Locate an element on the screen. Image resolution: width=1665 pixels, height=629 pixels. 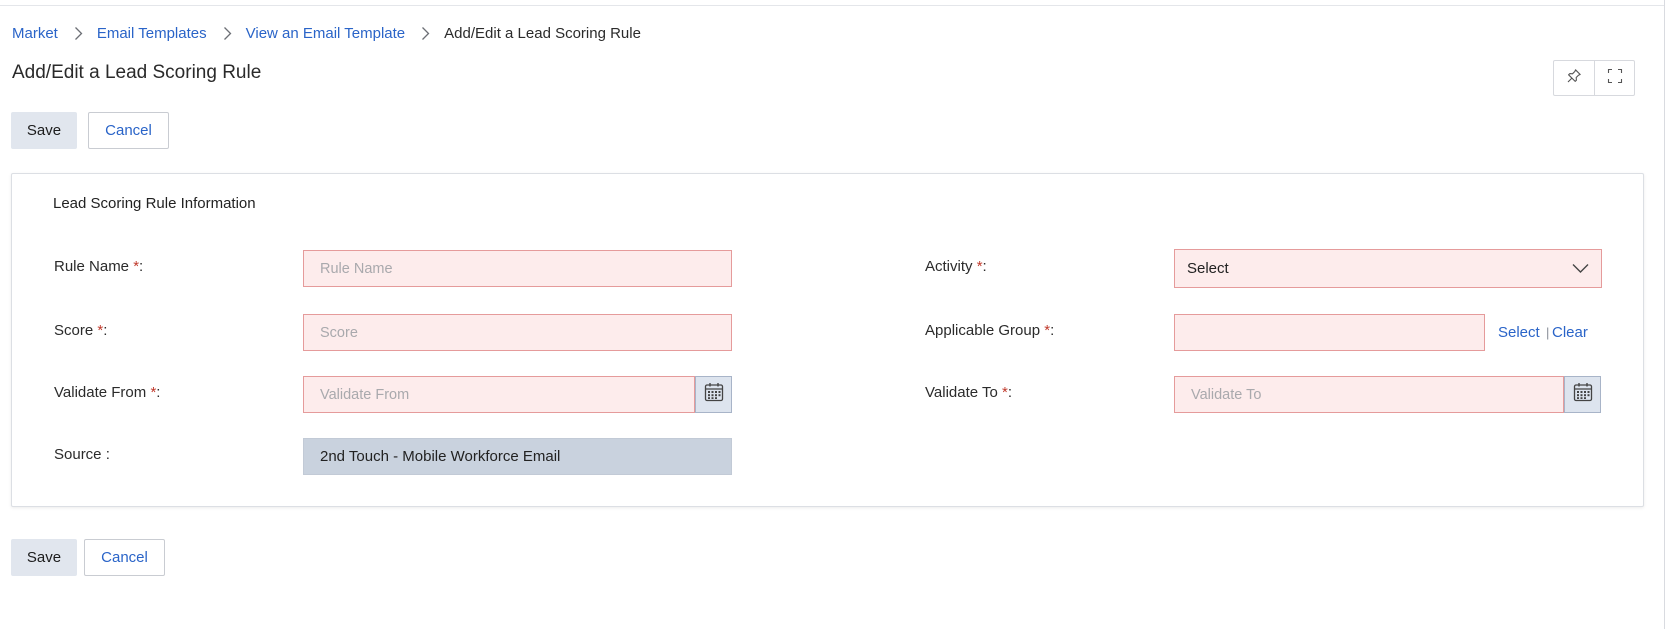
applicable-group-label: Applicable Group *: is located at coordinates (990, 330).